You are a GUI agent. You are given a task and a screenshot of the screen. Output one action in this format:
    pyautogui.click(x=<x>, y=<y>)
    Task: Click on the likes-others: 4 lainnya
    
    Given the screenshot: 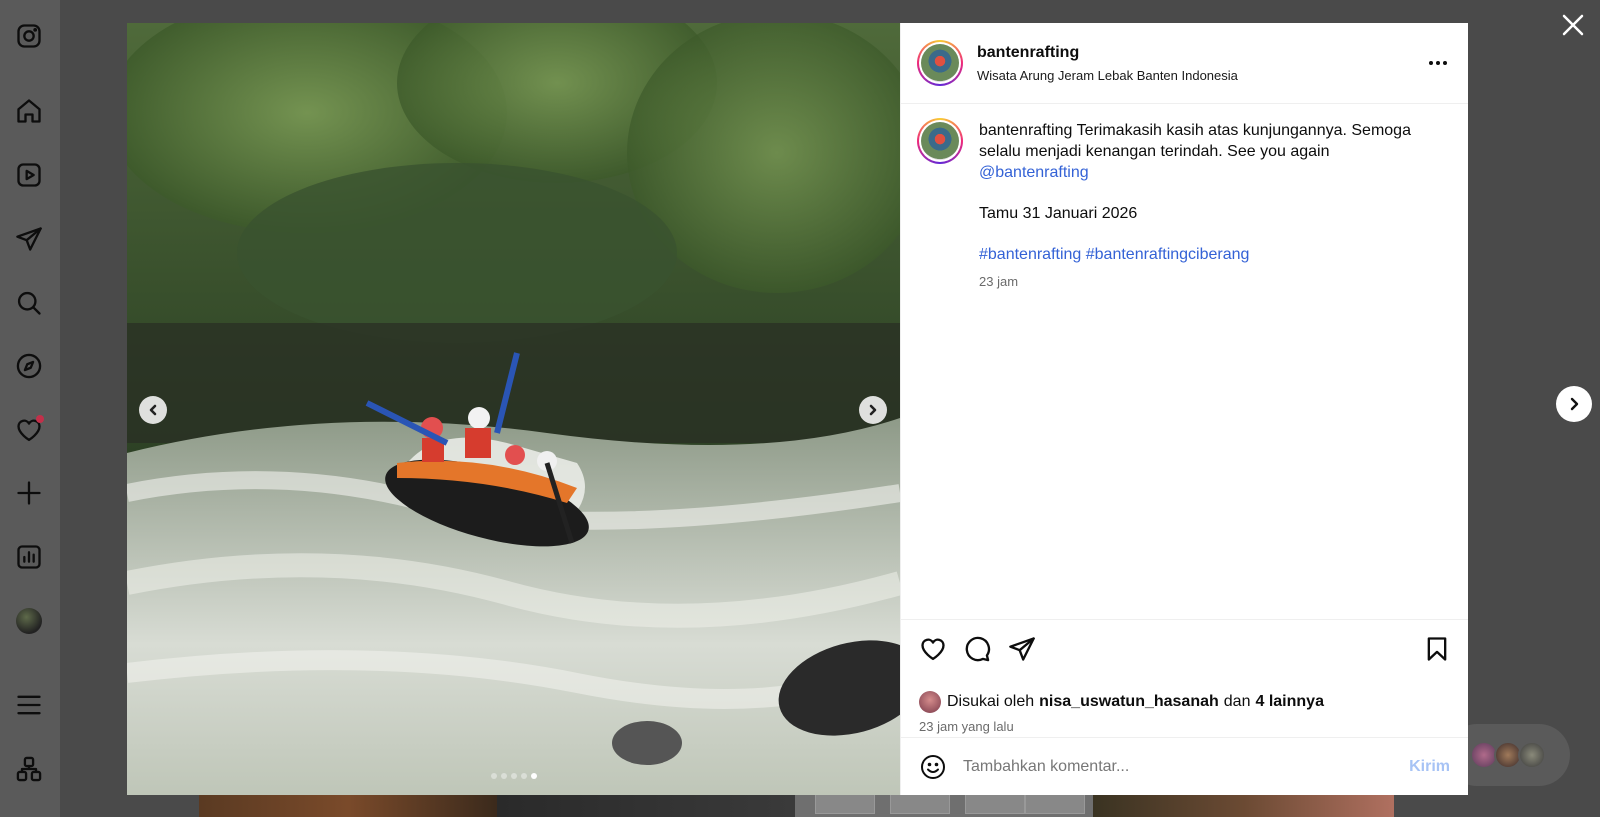 What is the action you would take?
    pyautogui.click(x=1289, y=702)
    